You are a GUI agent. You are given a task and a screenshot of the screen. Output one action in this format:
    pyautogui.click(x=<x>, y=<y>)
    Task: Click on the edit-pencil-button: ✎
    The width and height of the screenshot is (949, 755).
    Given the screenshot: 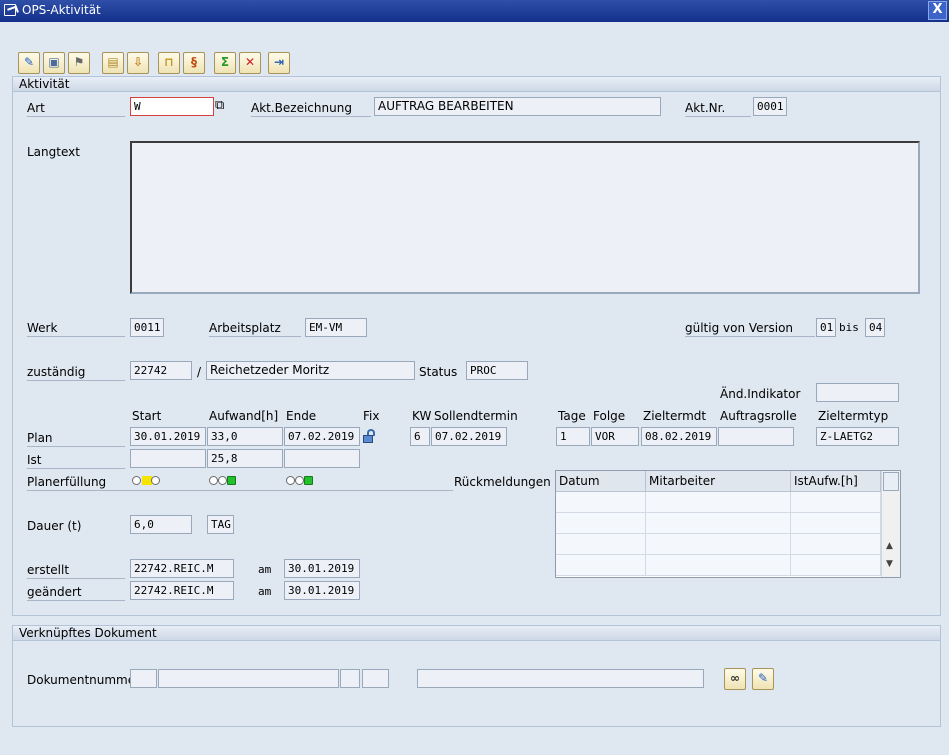 What is the action you would take?
    pyautogui.click(x=29, y=63)
    